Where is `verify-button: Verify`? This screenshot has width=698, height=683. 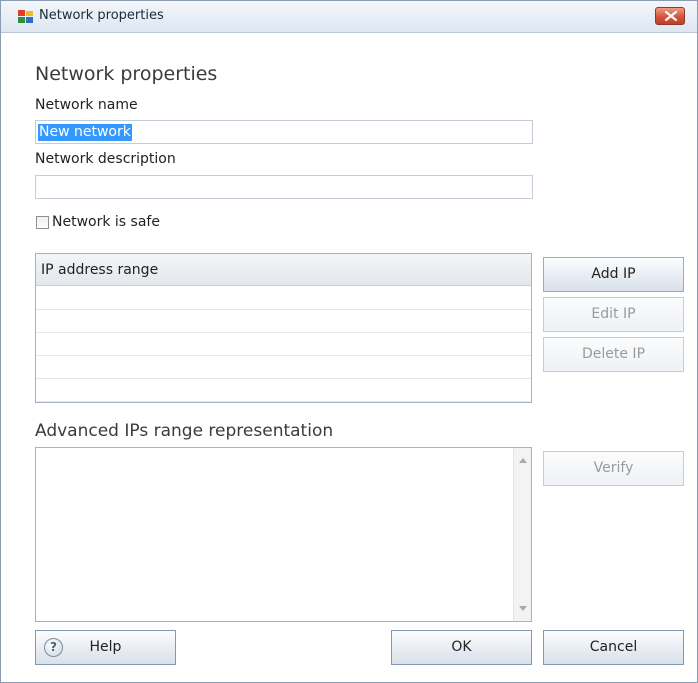
verify-button: Verify is located at coordinates (613, 468).